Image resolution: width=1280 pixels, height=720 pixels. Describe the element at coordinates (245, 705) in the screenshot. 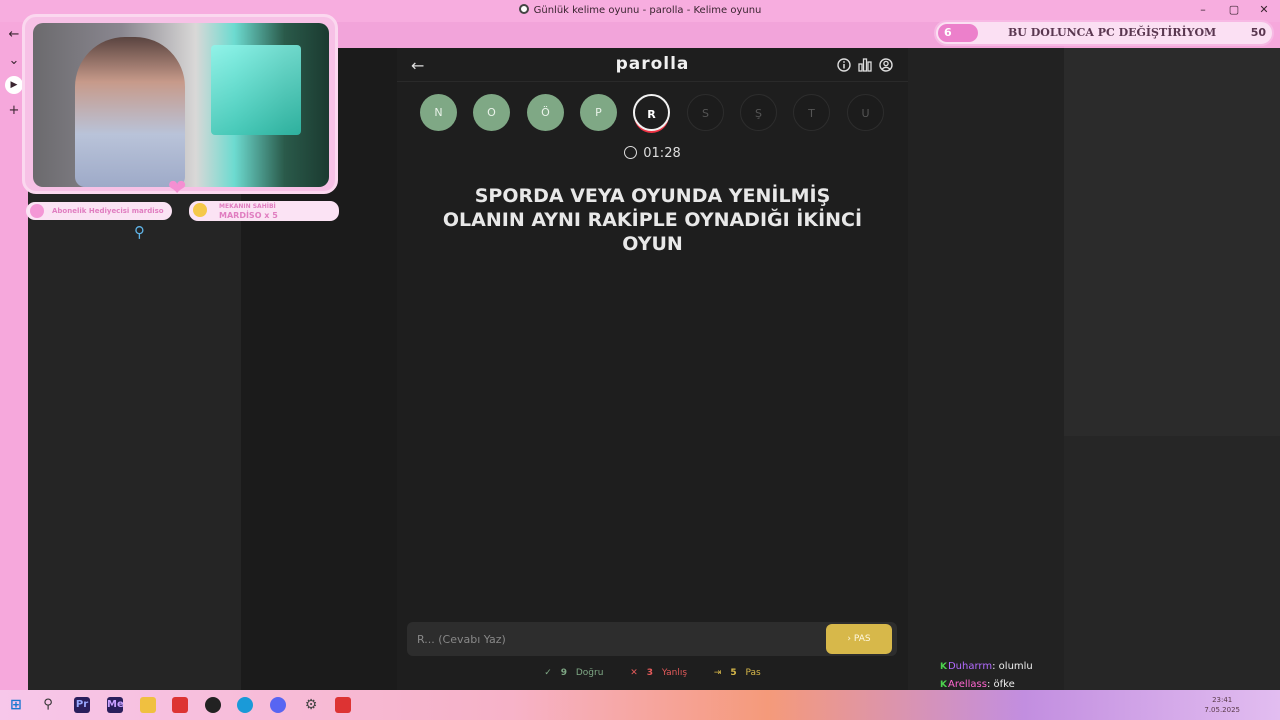

I see `edge-icon` at that location.